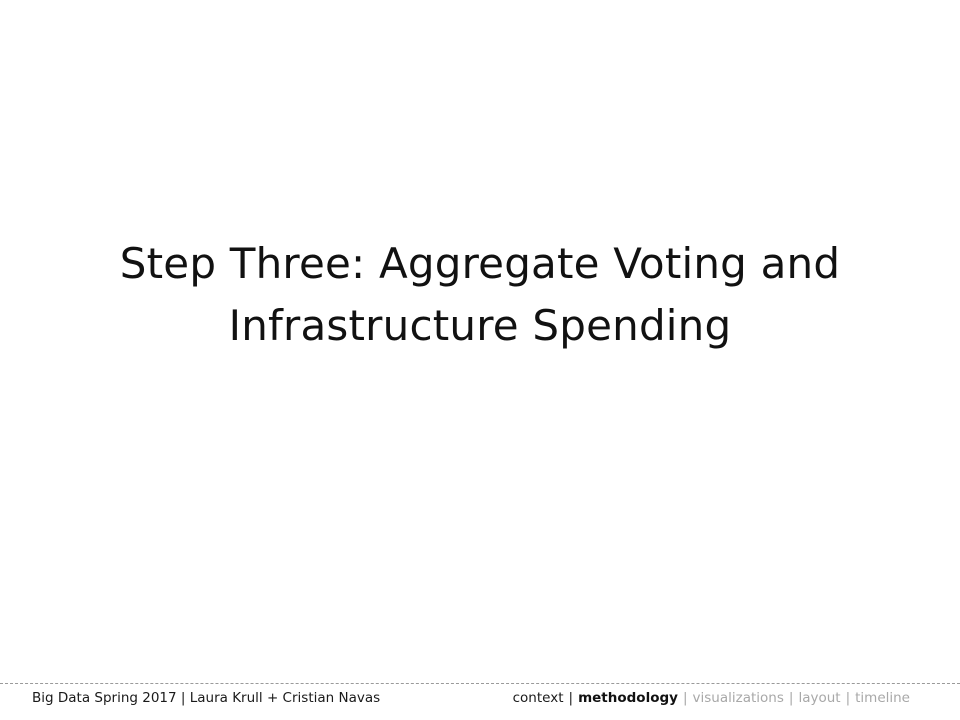 This screenshot has width=960, height=720. Describe the element at coordinates (738, 698) in the screenshot. I see `nav-item-visualizations: visualizations` at that location.